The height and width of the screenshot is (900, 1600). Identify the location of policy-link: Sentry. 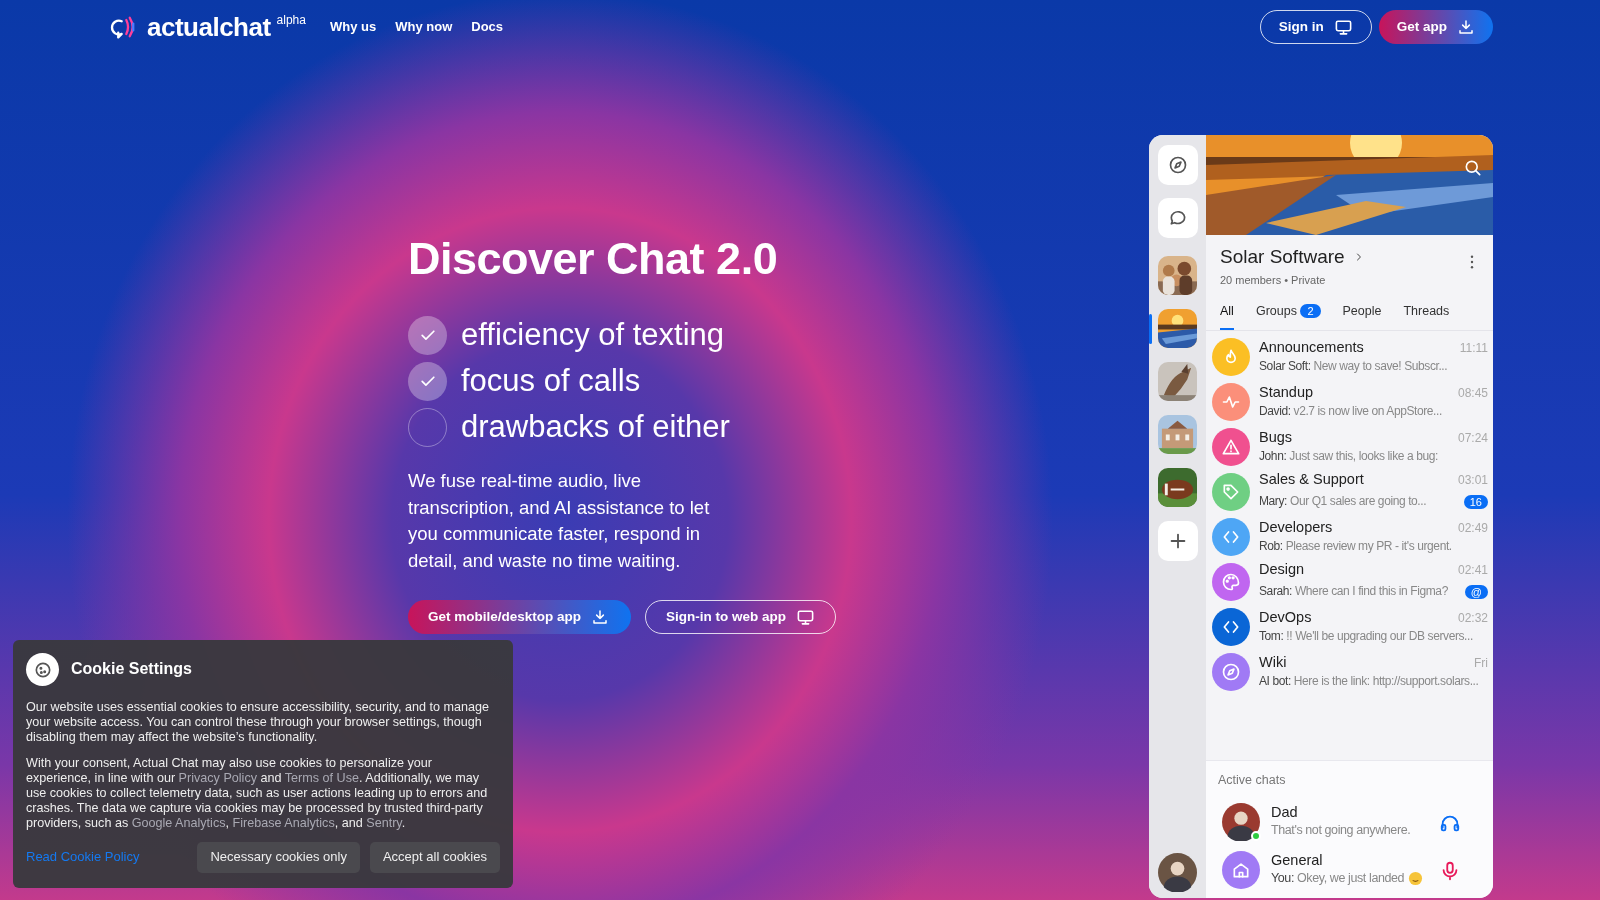
(384, 822).